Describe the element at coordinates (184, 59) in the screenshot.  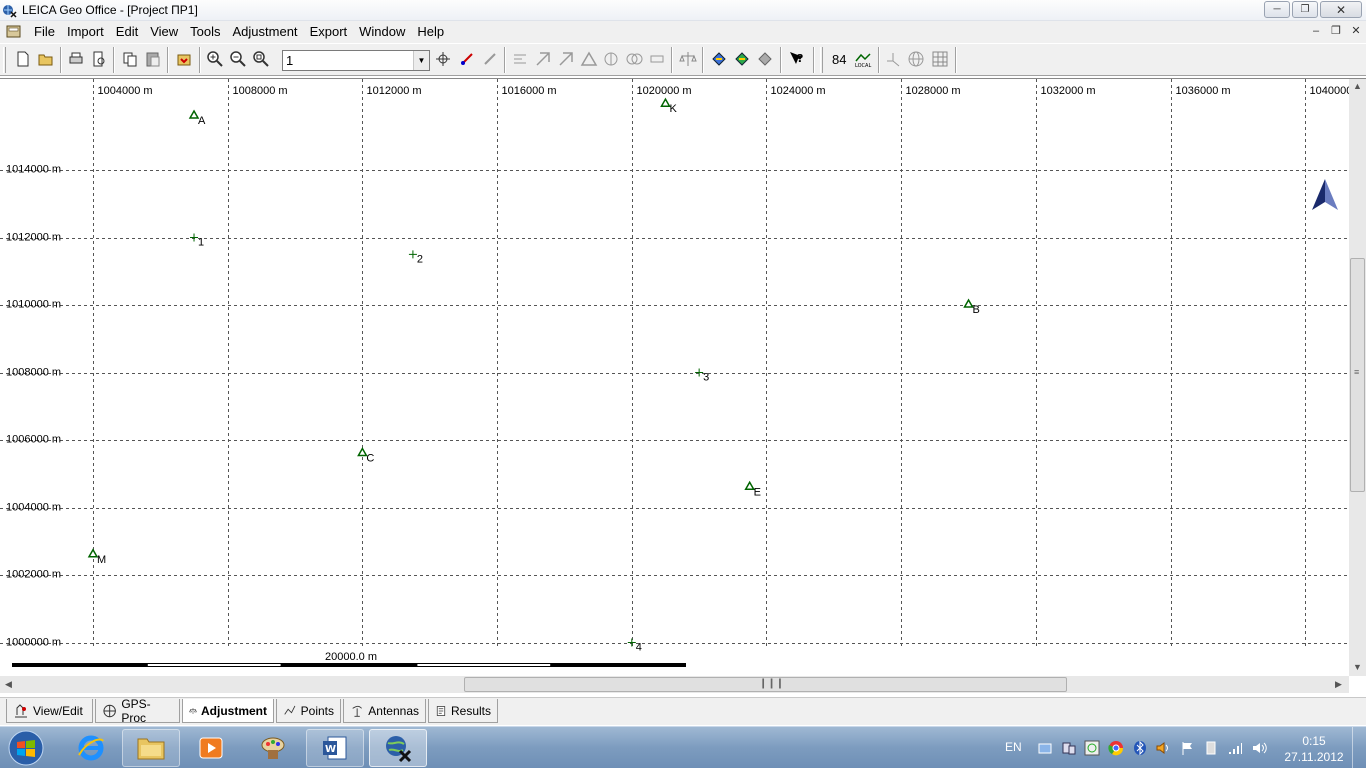
I see `import-button` at that location.